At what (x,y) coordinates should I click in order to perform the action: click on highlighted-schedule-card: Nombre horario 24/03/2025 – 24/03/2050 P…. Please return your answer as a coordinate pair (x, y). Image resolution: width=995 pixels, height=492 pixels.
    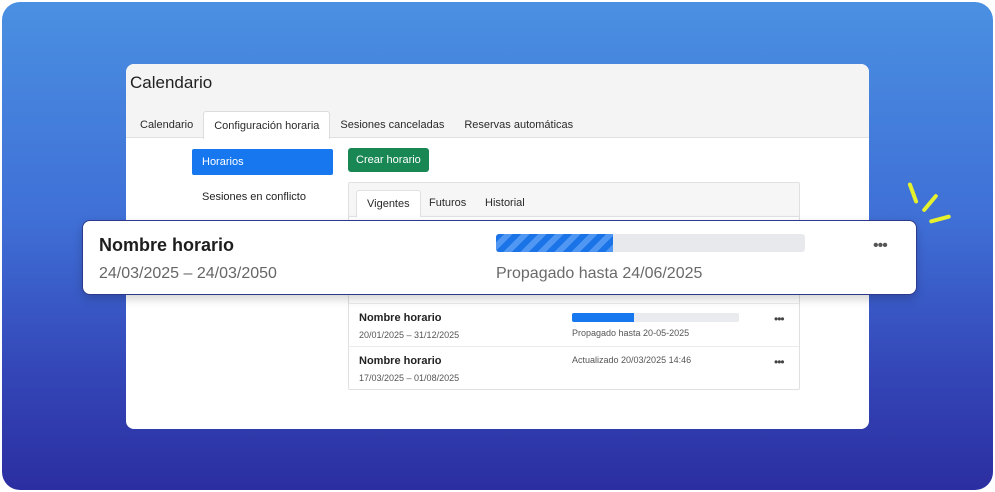
    Looking at the image, I should click on (499, 257).